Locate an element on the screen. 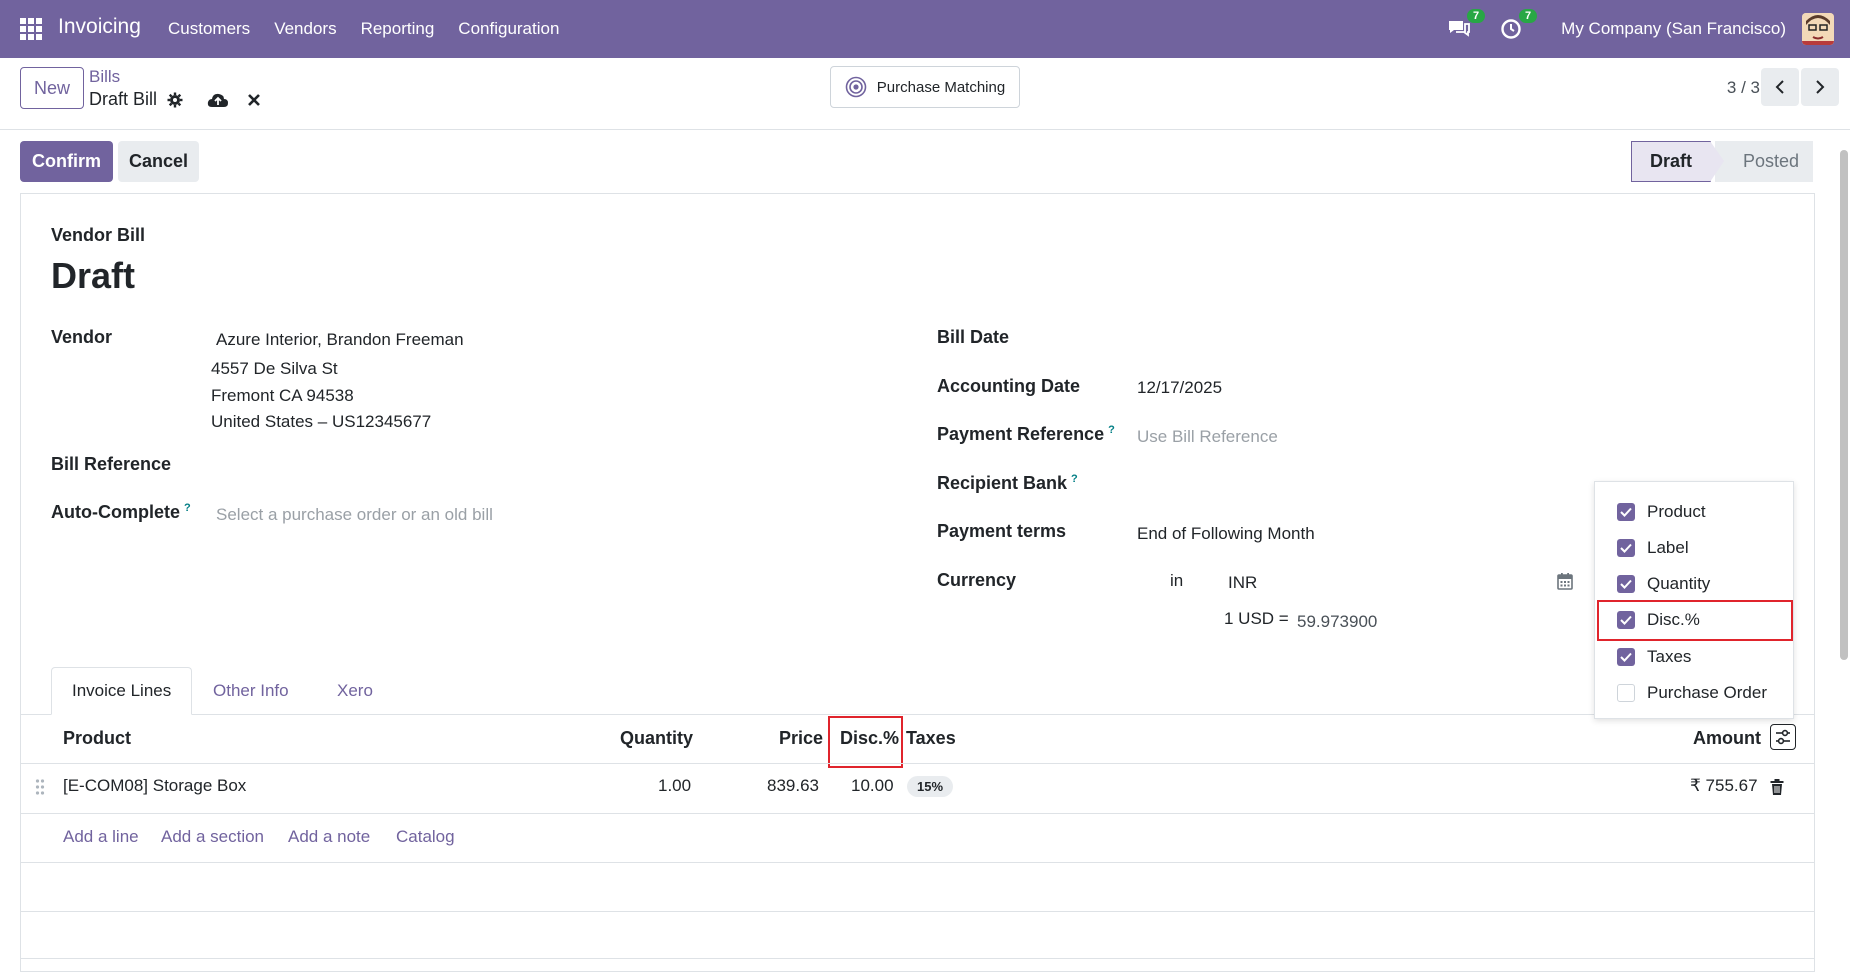  accounting-date-field: 12/17/2025 is located at coordinates (1179, 388).